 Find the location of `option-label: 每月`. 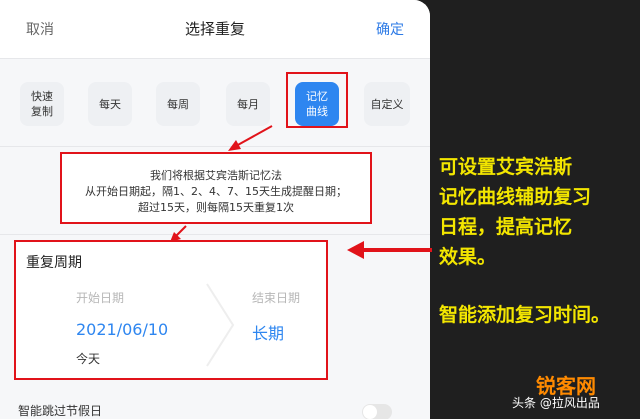

option-label: 每月 is located at coordinates (248, 104).